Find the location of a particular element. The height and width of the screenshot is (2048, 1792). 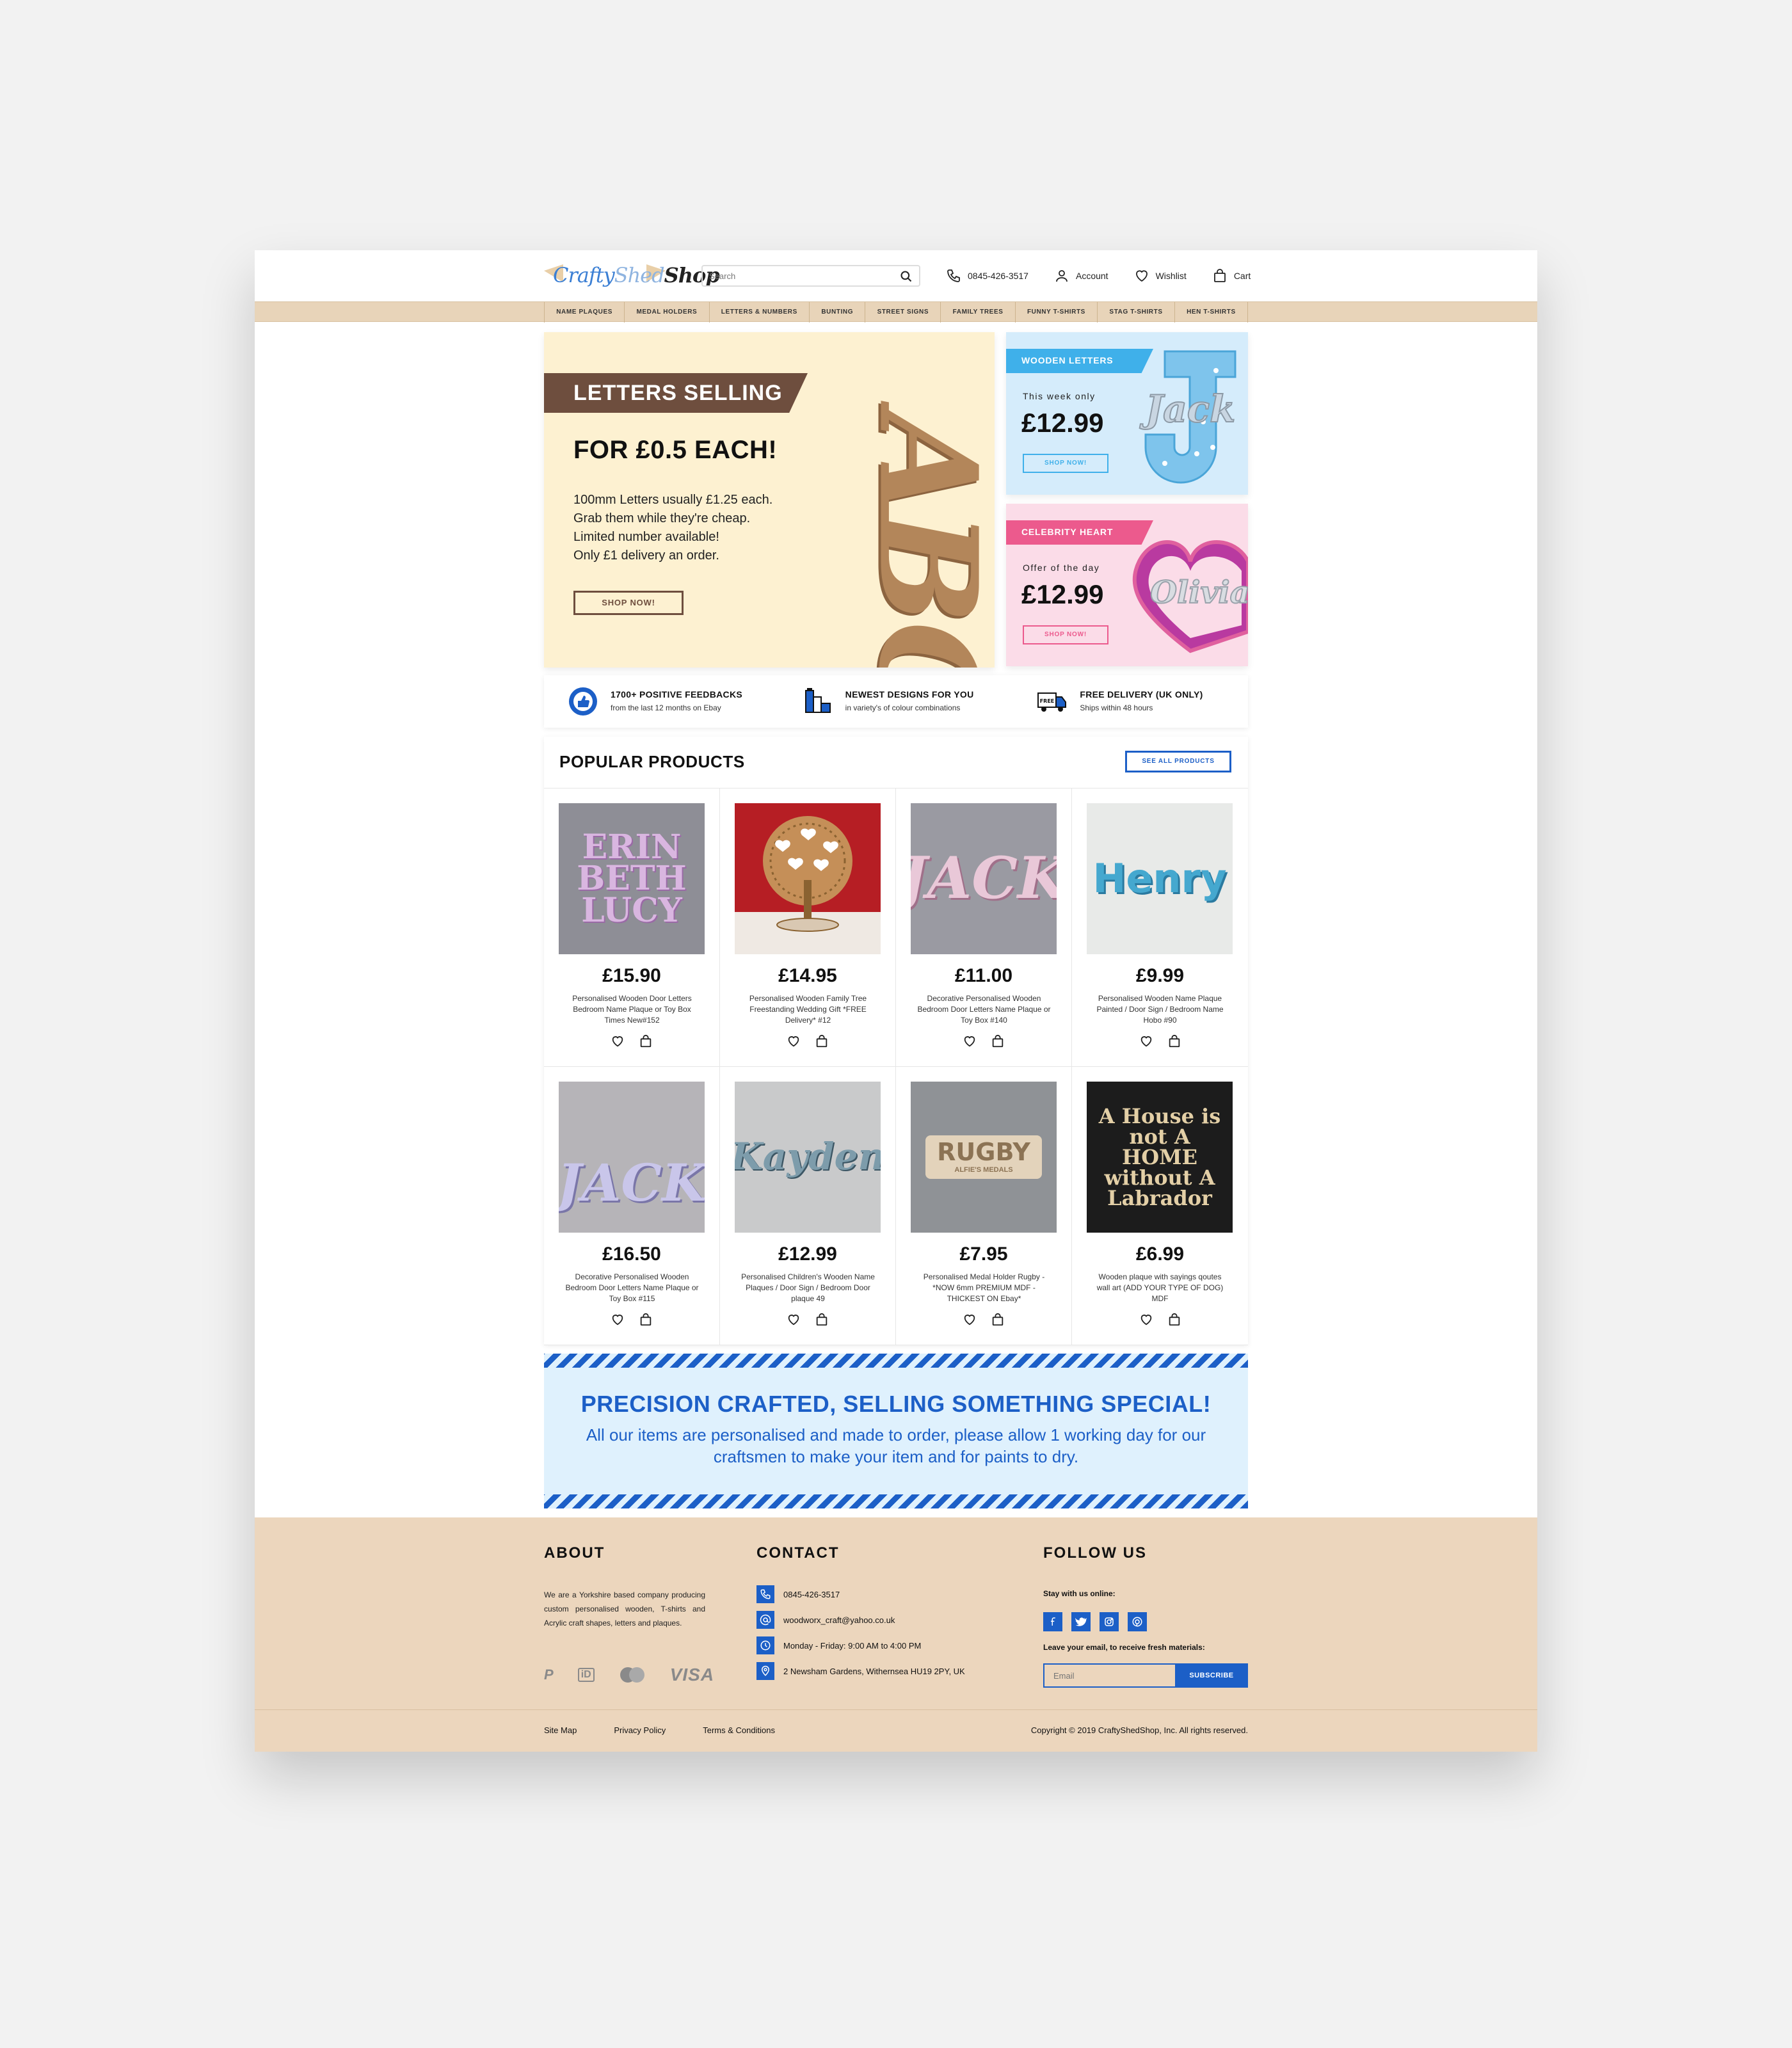

nav-item-medal-holders: MEDAL HOLDERS is located at coordinates (666, 312).